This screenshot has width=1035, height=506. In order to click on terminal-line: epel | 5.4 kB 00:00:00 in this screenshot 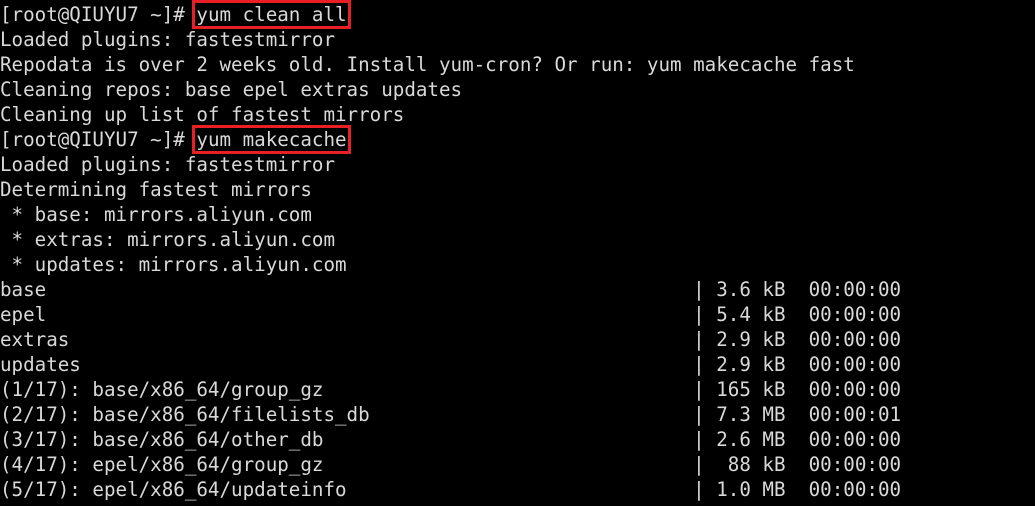, I will do `click(479, 314)`.